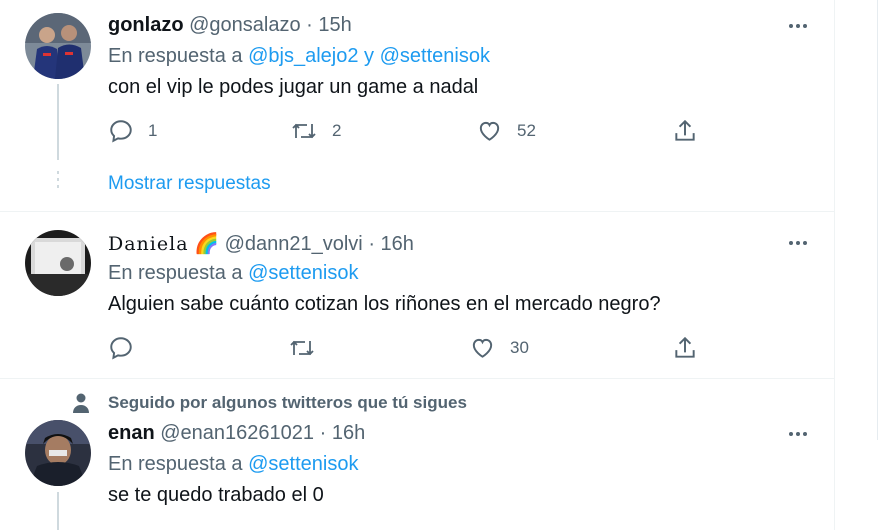 Image resolution: width=879 pixels, height=530 pixels. Describe the element at coordinates (146, 25) in the screenshot. I see `display-name: gonlazo` at that location.